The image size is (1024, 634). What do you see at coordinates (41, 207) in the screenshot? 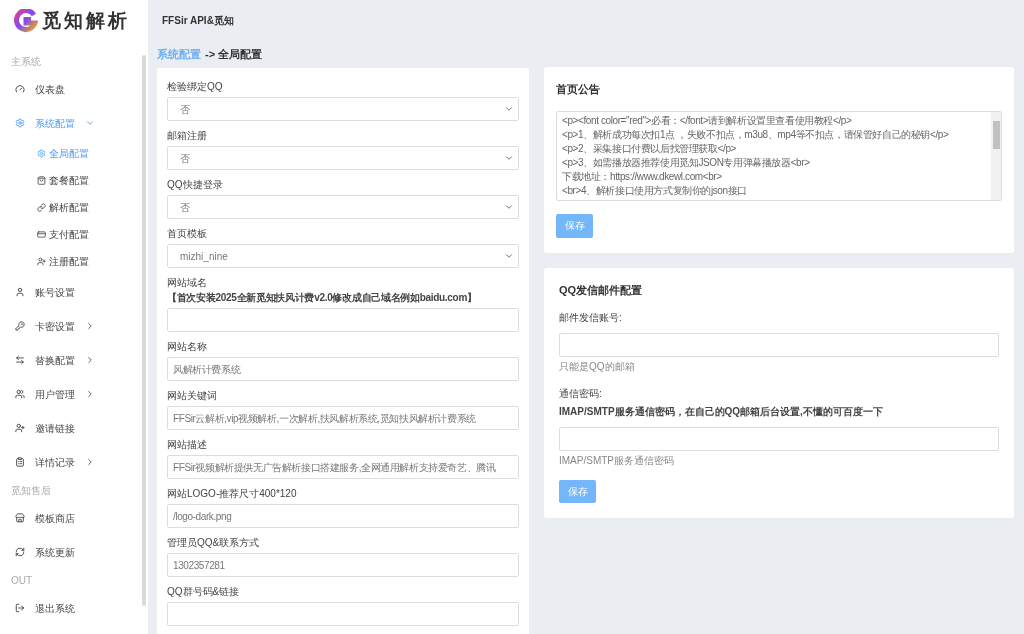
I see `link-icon` at bounding box center [41, 207].